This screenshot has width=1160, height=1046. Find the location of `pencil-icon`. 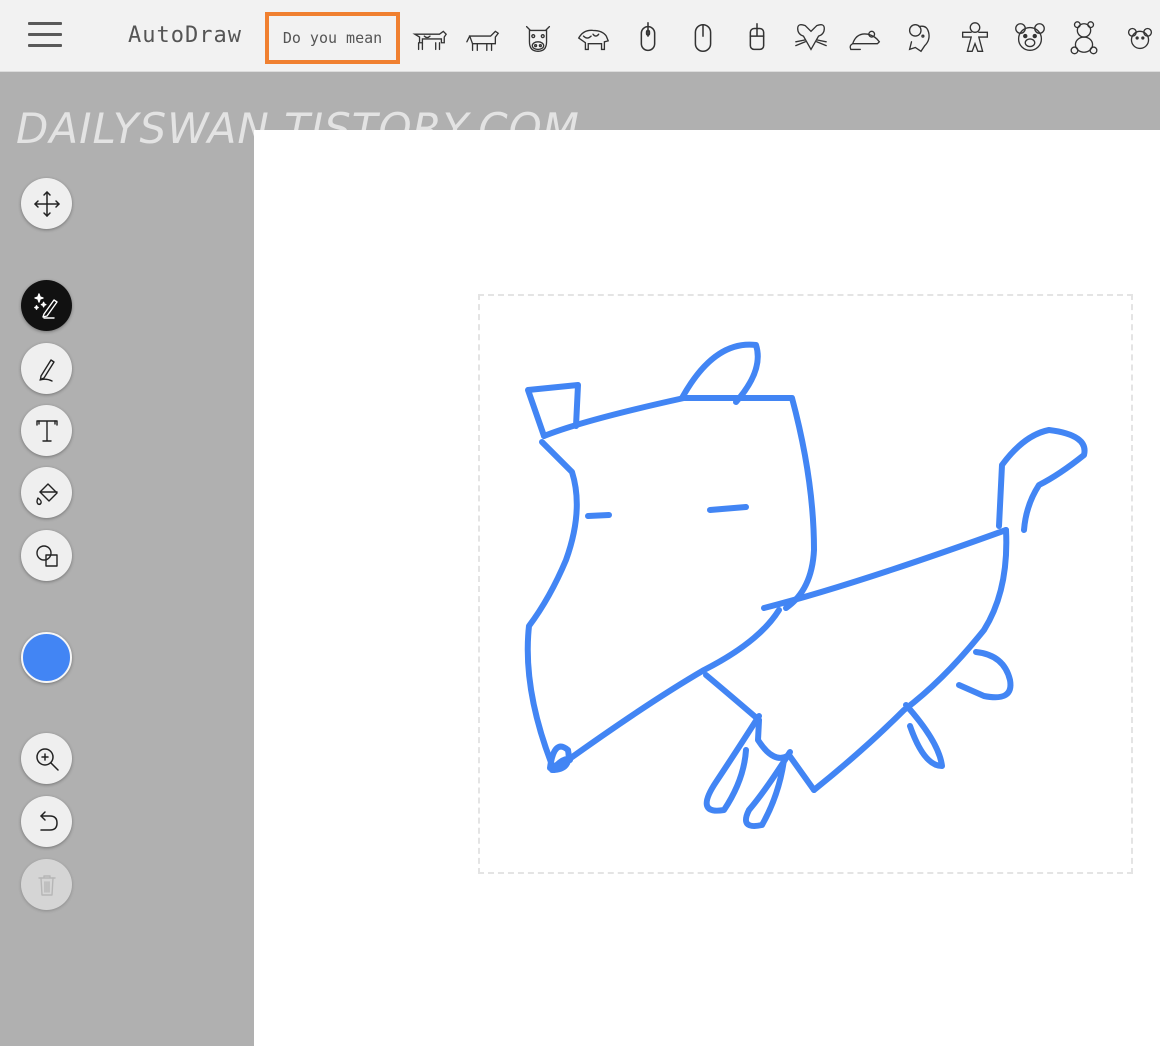

pencil-icon is located at coordinates (46, 370).